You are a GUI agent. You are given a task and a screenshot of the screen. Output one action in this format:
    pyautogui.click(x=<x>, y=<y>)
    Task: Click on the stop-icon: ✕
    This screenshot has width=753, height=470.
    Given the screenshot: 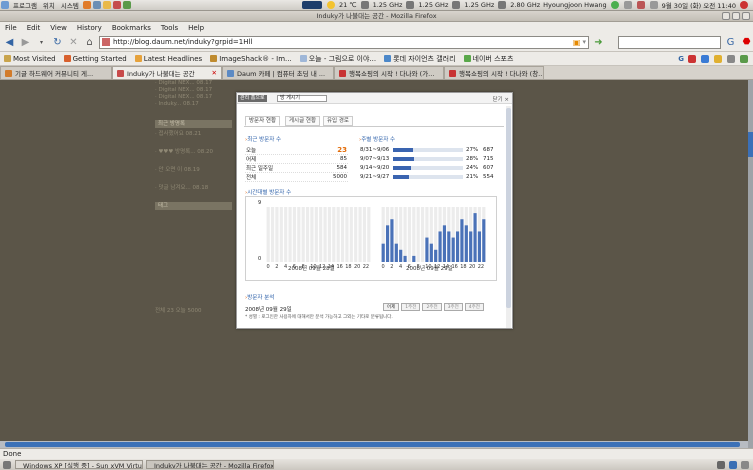 What is the action you would take?
    pyautogui.click(x=73, y=42)
    